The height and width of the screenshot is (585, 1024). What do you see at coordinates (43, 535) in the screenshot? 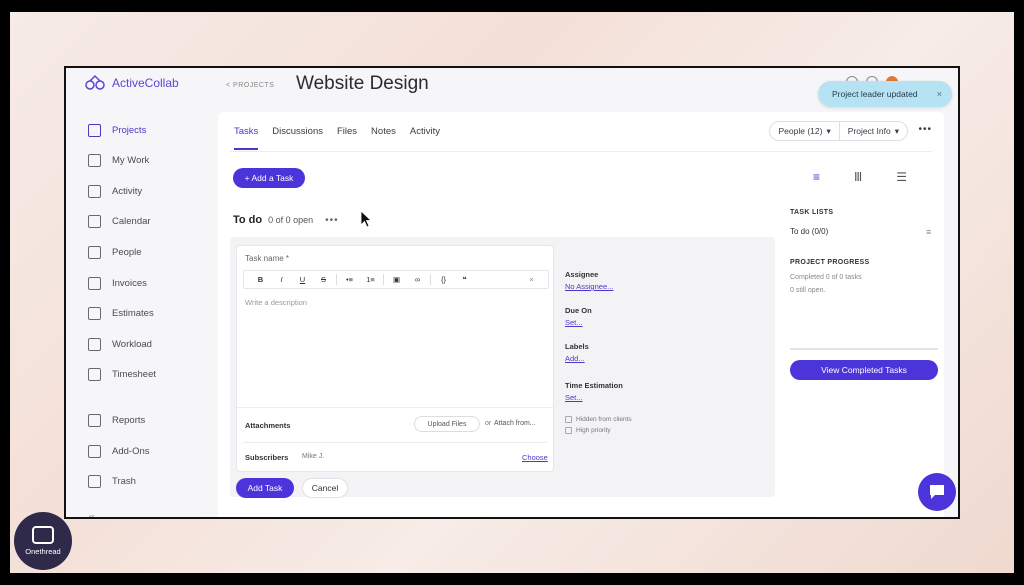
I see `onethread-mark-icon` at bounding box center [43, 535].